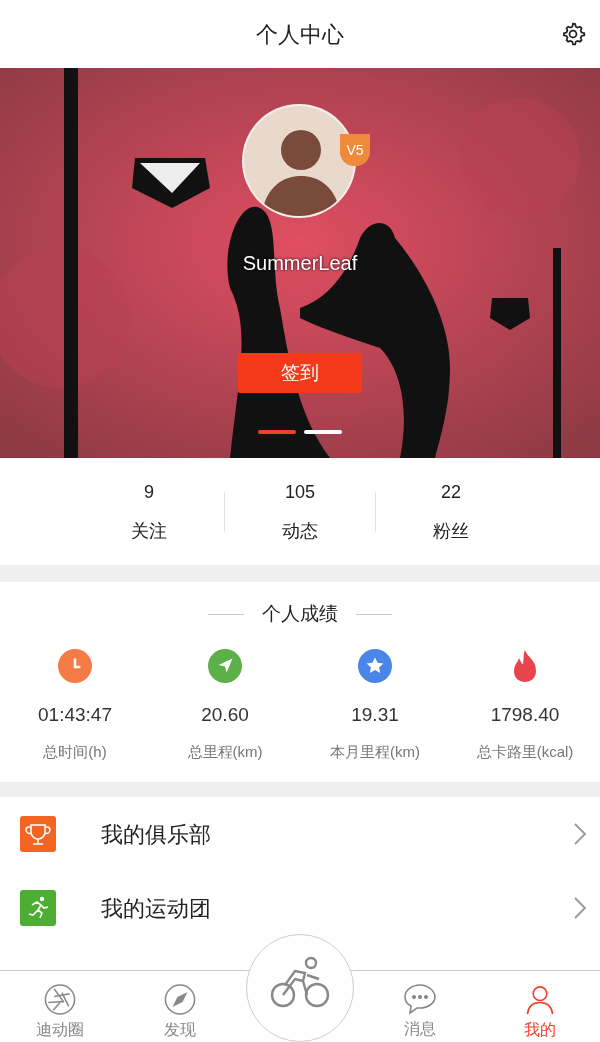  Describe the element at coordinates (355, 150) in the screenshot. I see `vip-badge: V5` at that location.